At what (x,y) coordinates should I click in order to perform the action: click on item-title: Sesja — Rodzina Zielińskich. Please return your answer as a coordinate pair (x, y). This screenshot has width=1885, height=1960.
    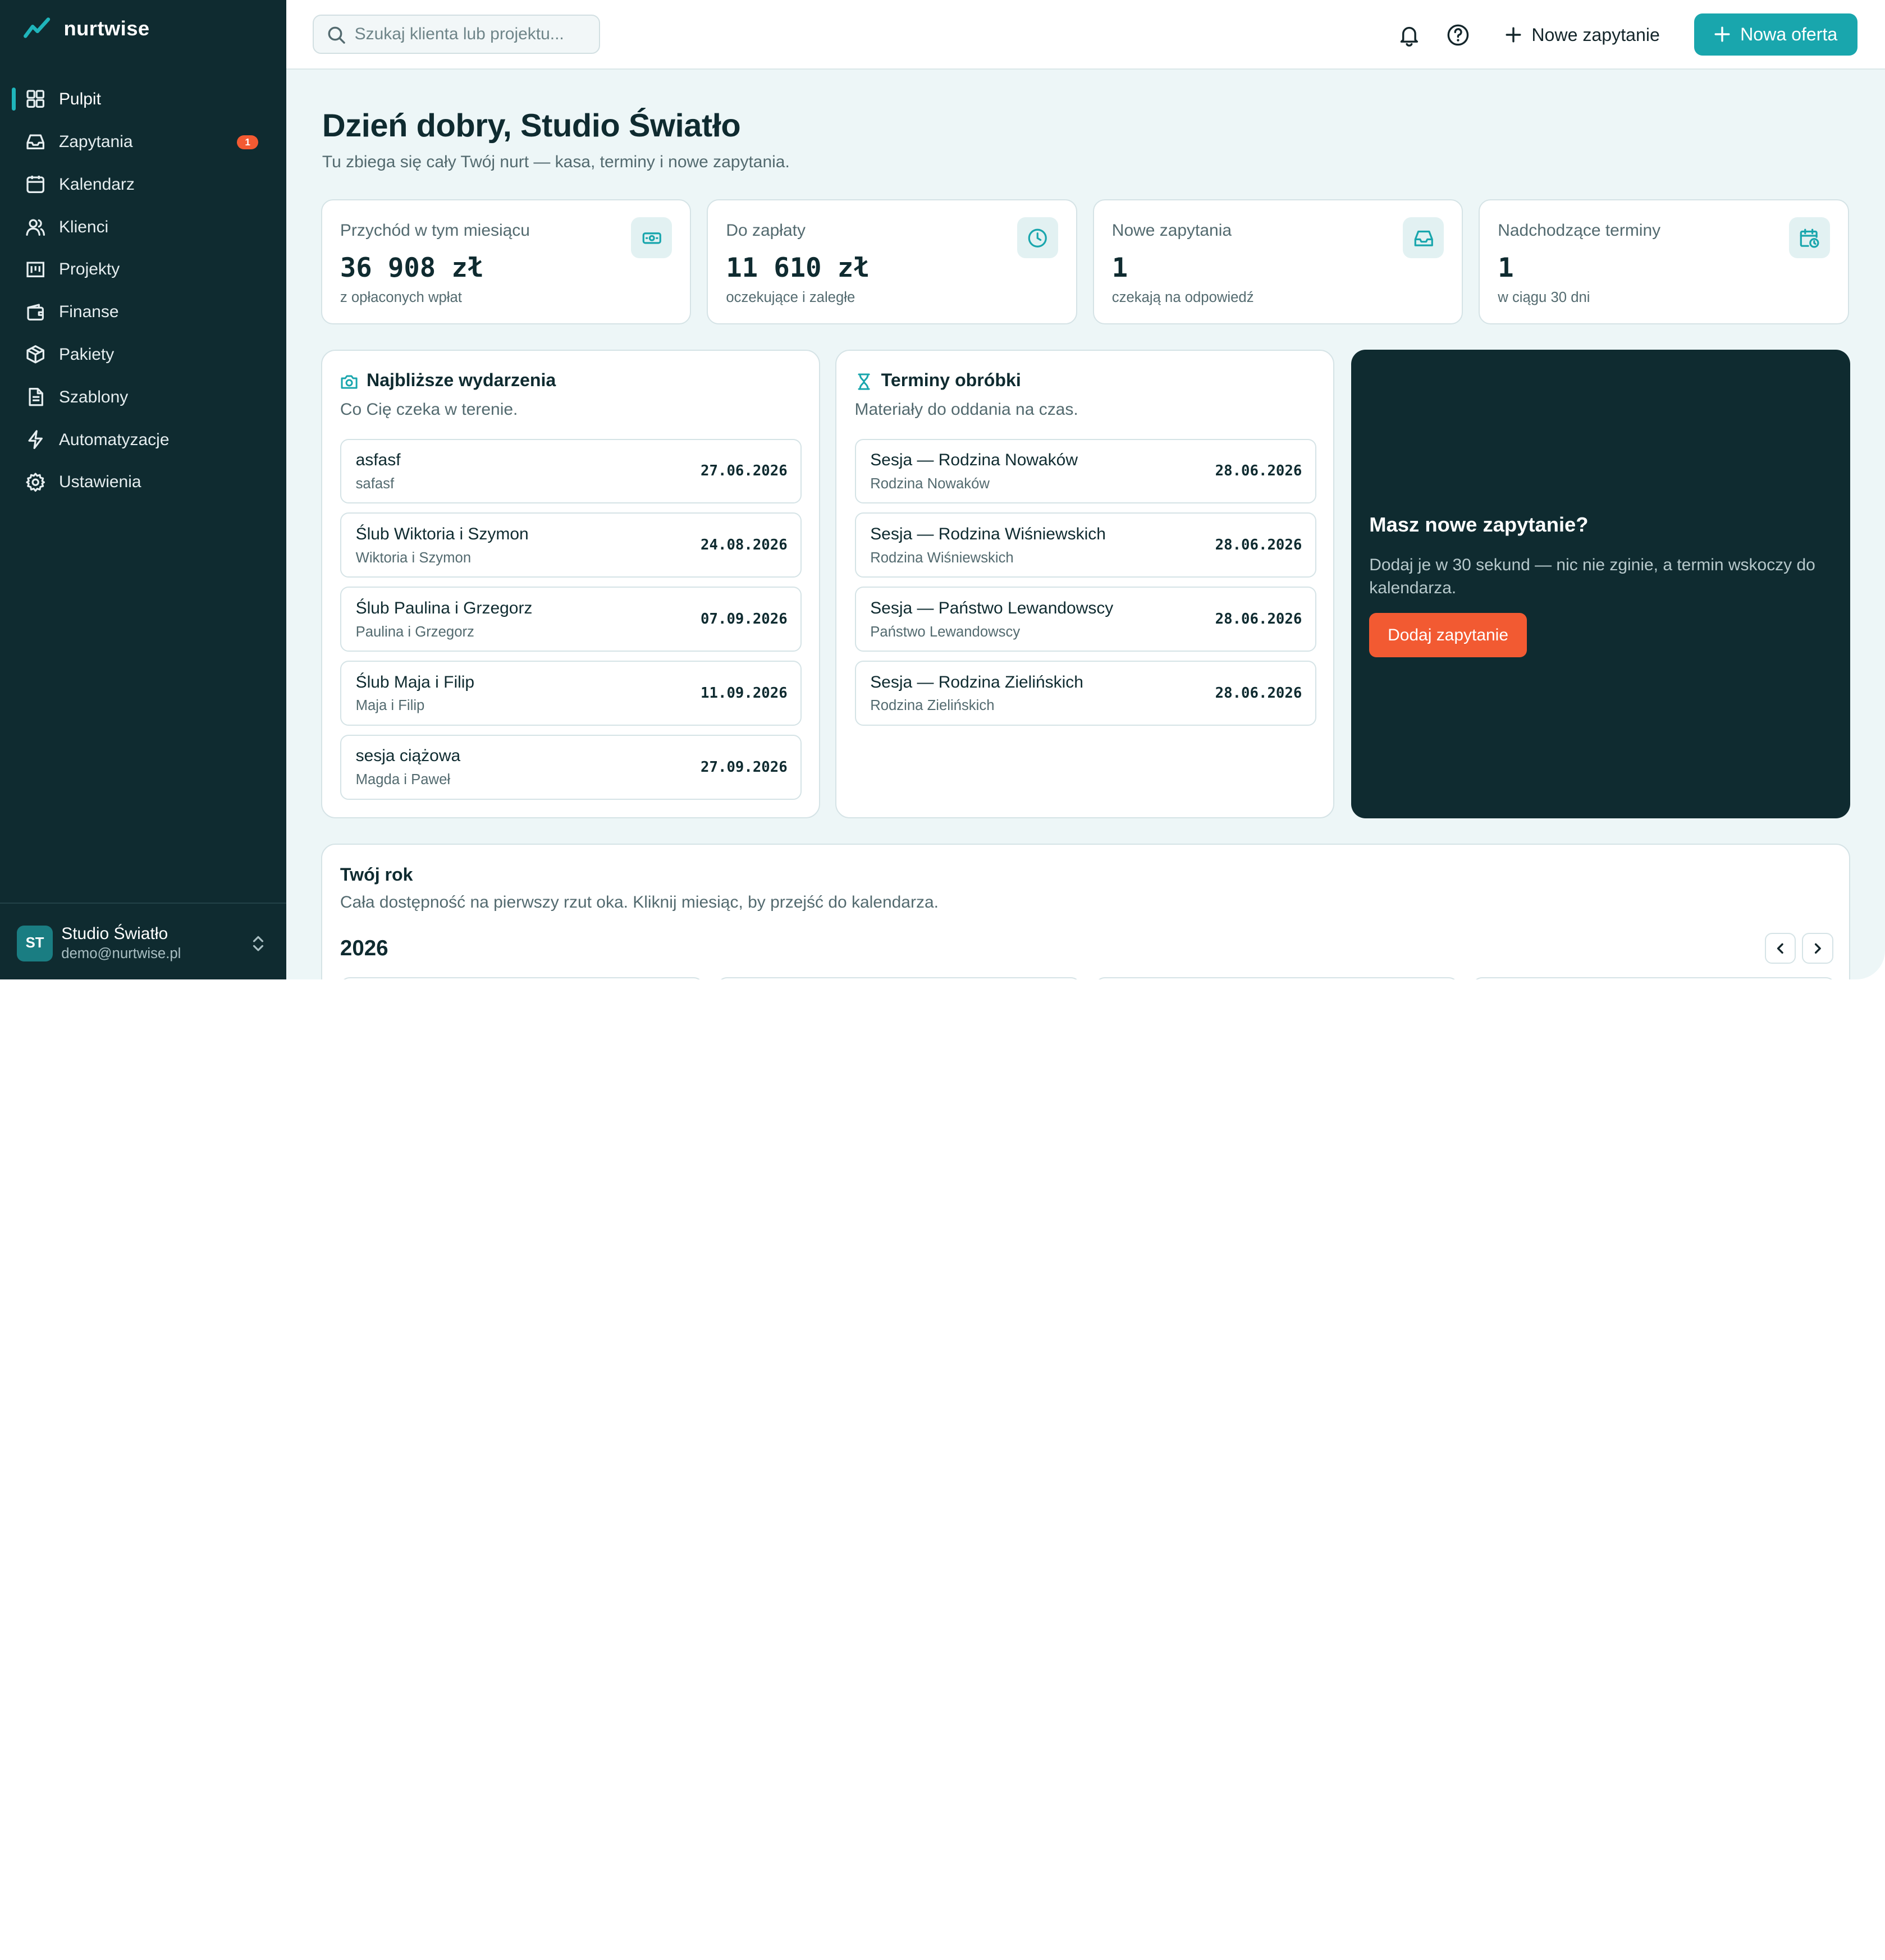
    Looking at the image, I should click on (976, 682).